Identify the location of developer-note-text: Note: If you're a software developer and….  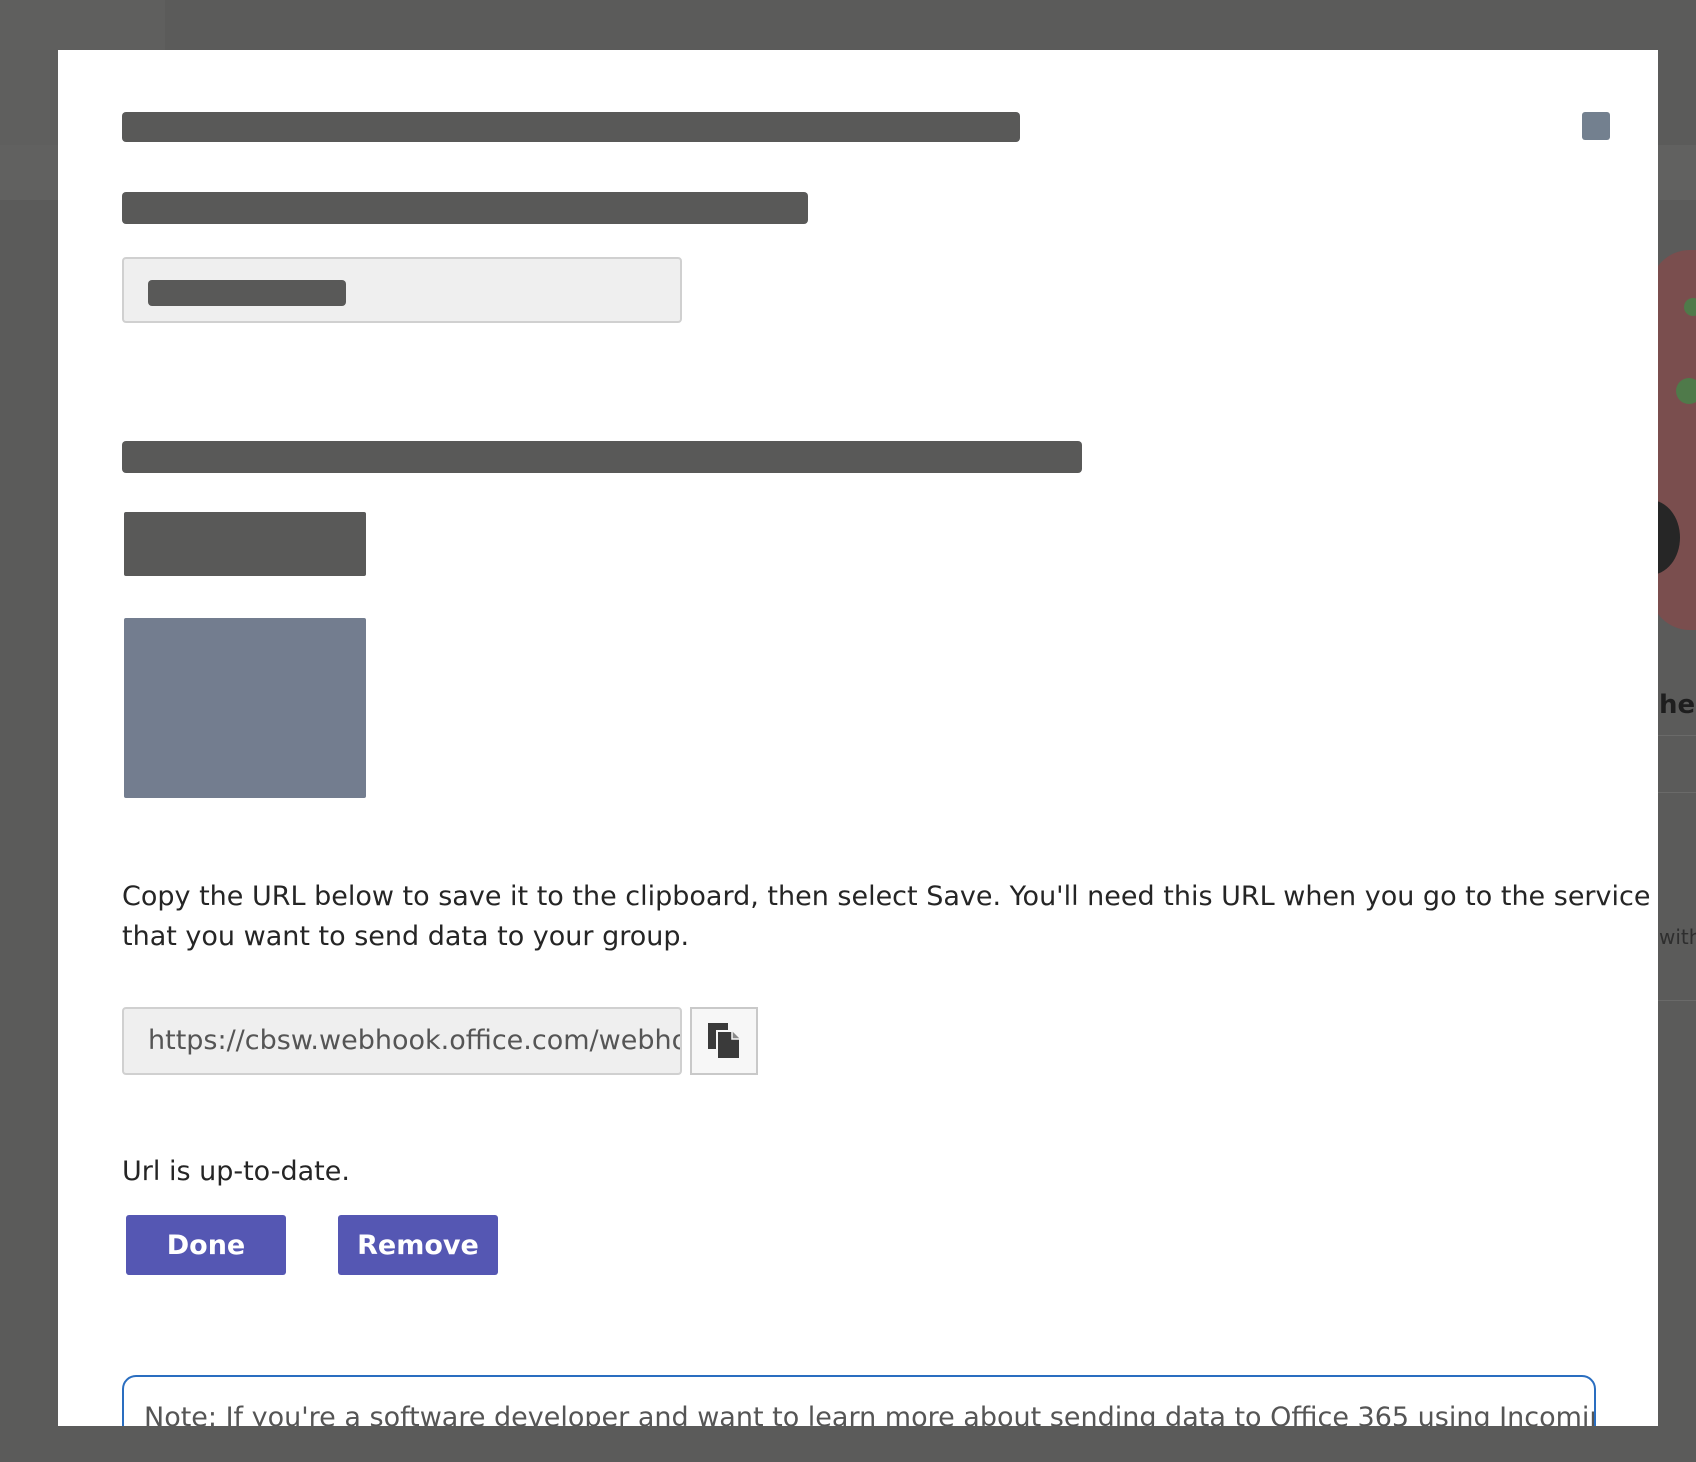
(869, 1414).